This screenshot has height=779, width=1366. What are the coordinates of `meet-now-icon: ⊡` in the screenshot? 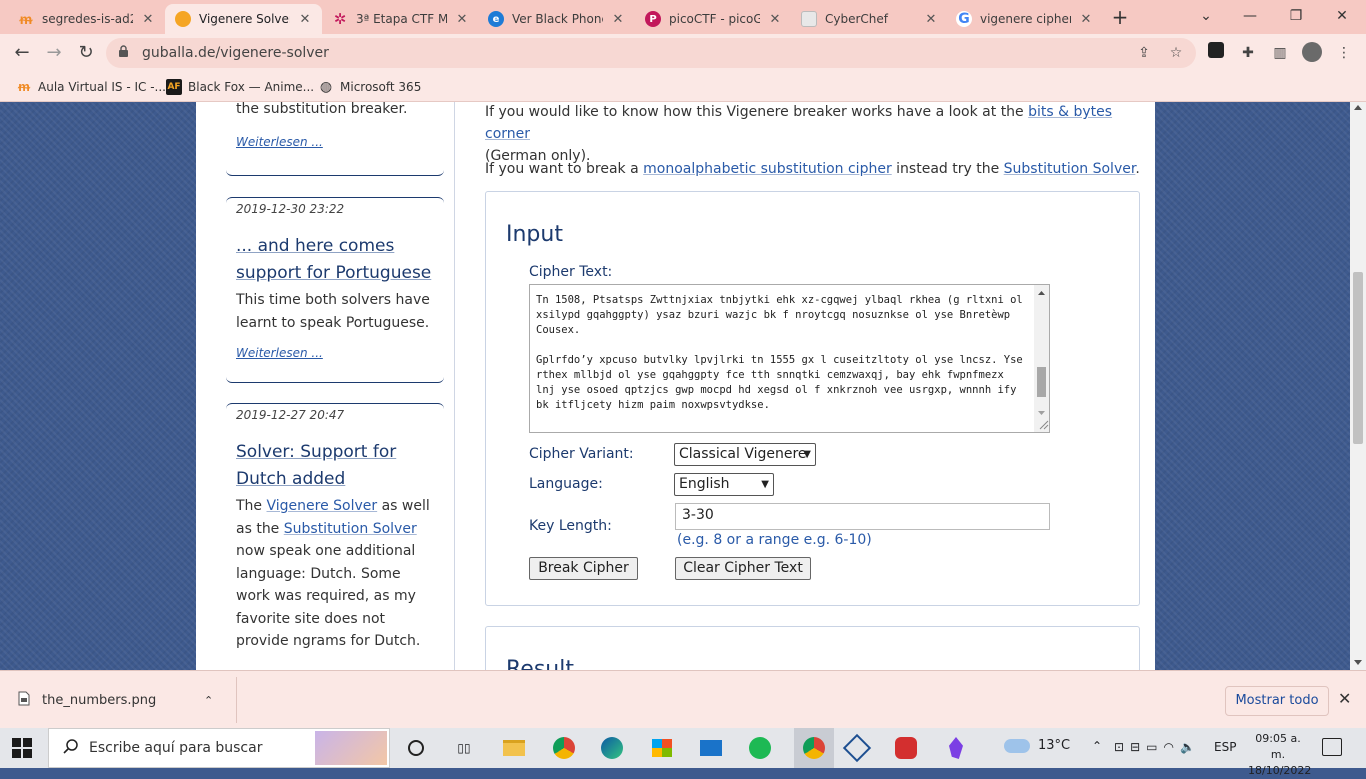 It's located at (1122, 747).